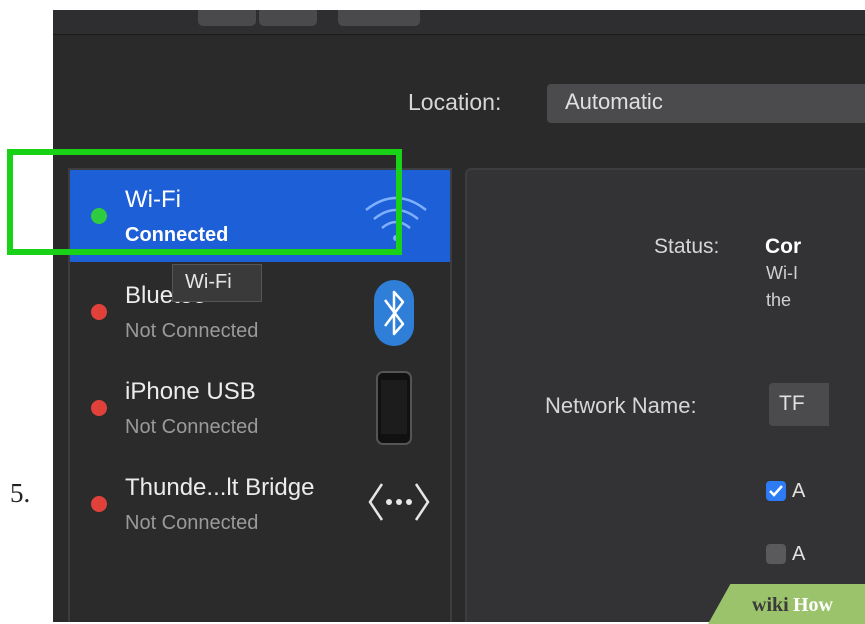  I want to click on status-value: Cor, so click(783, 246).